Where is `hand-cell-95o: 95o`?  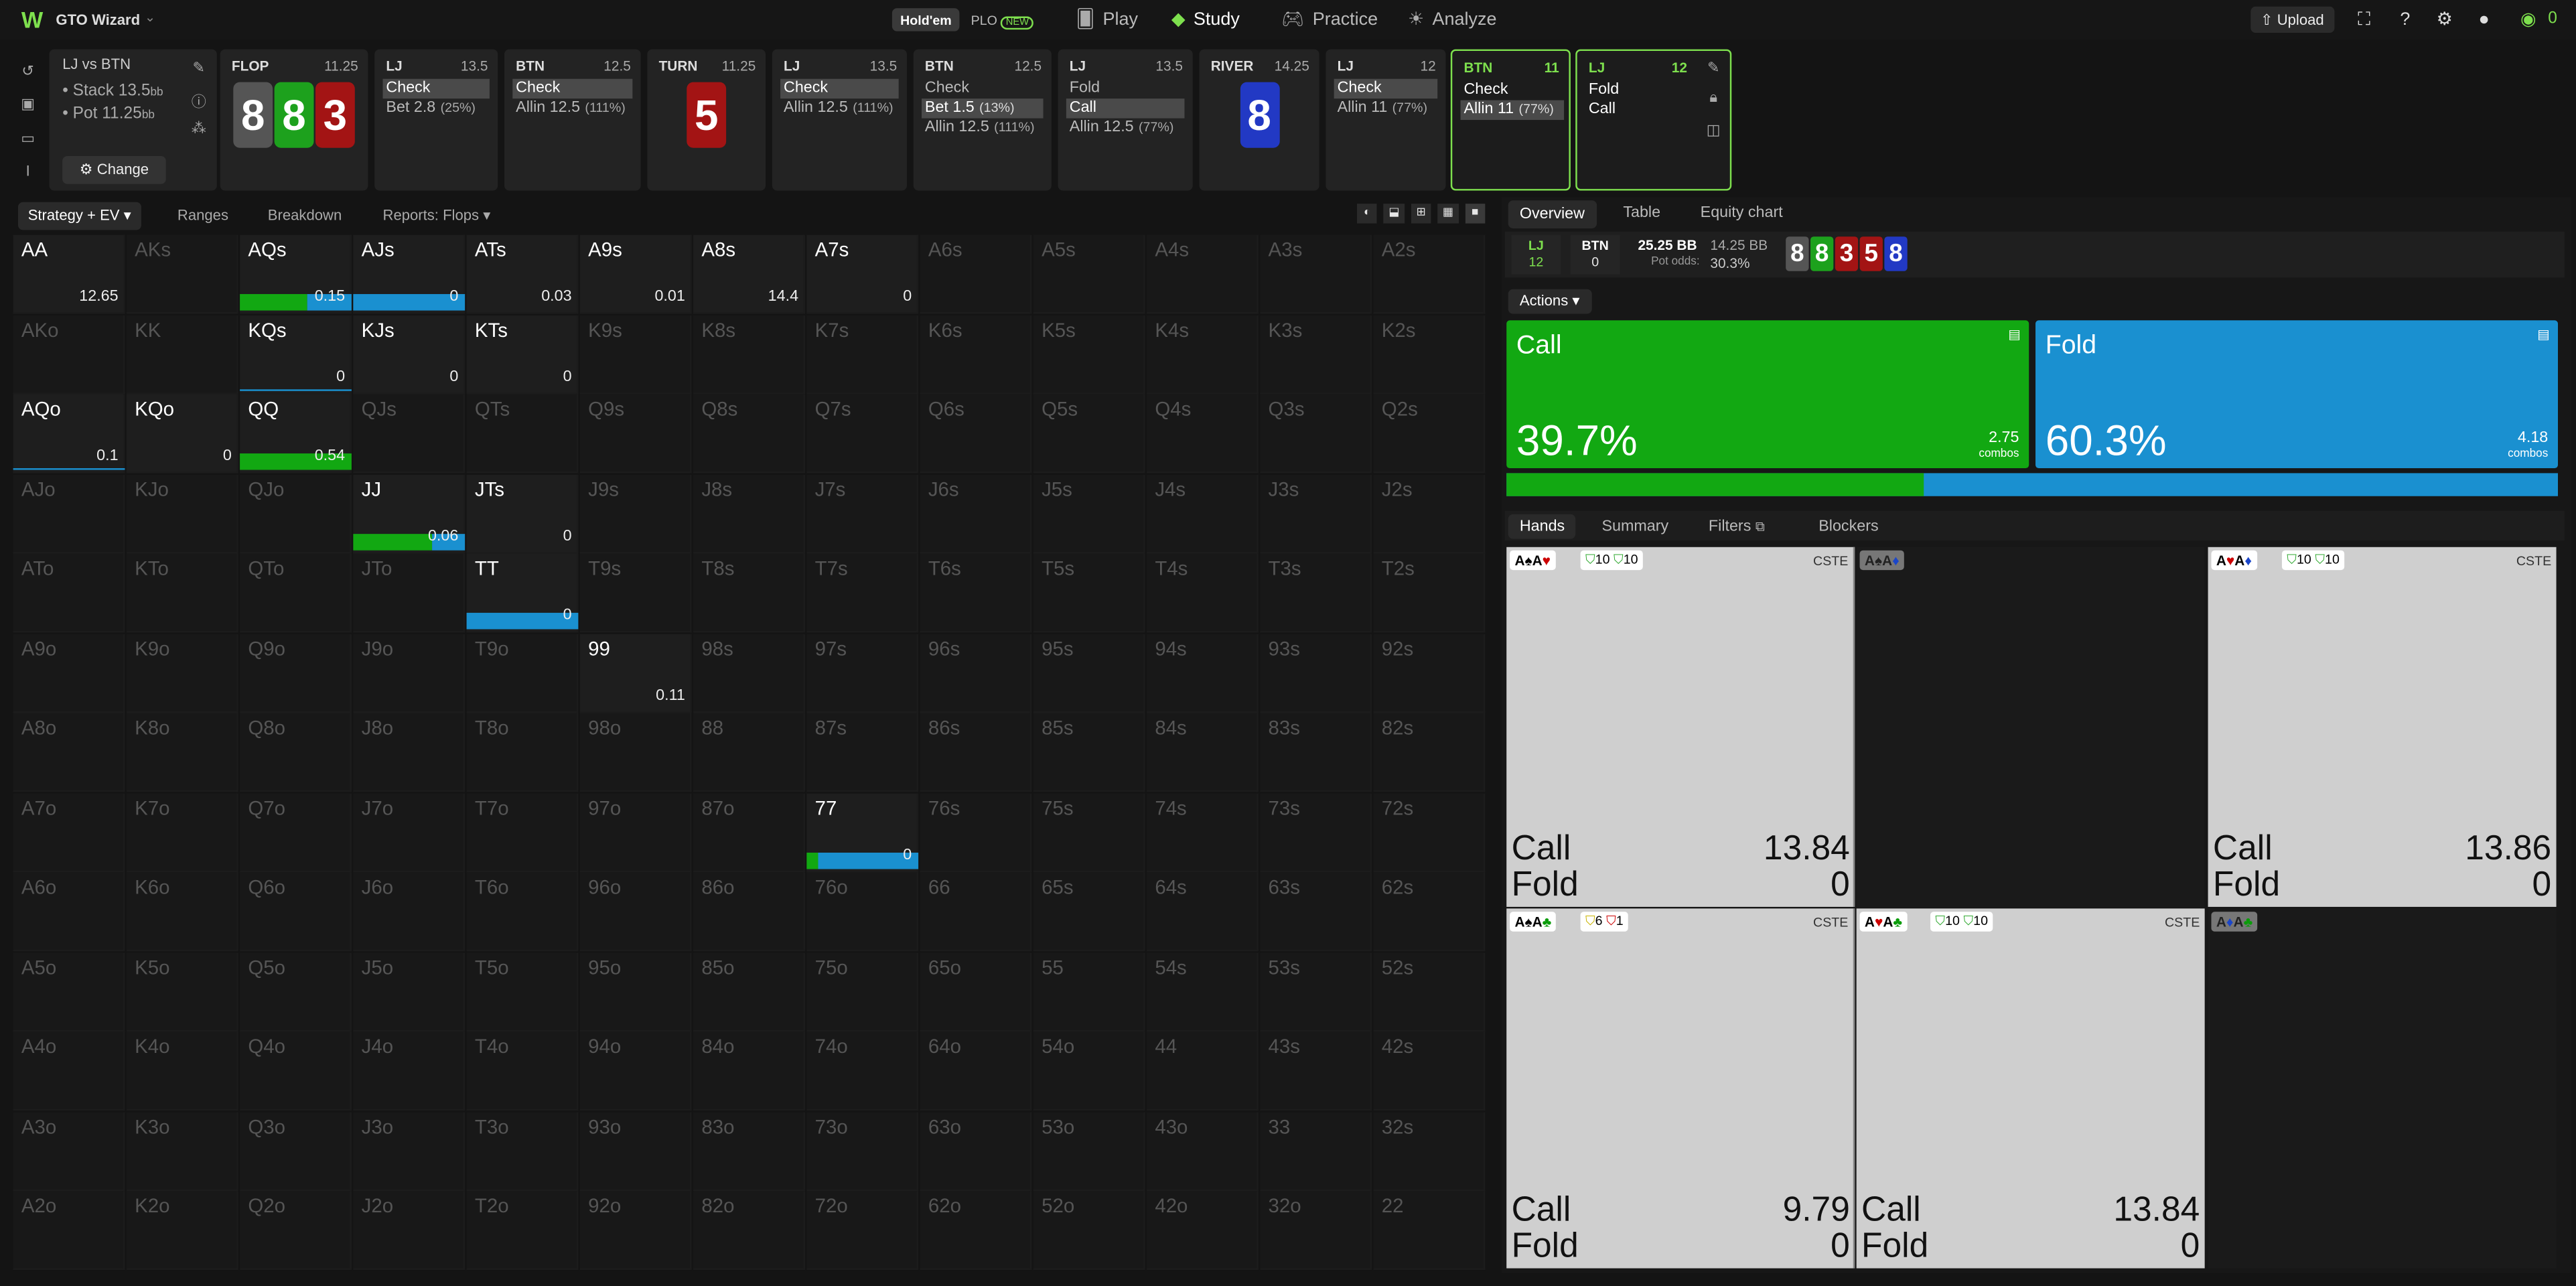
hand-cell-95o: 95o is located at coordinates (635, 992).